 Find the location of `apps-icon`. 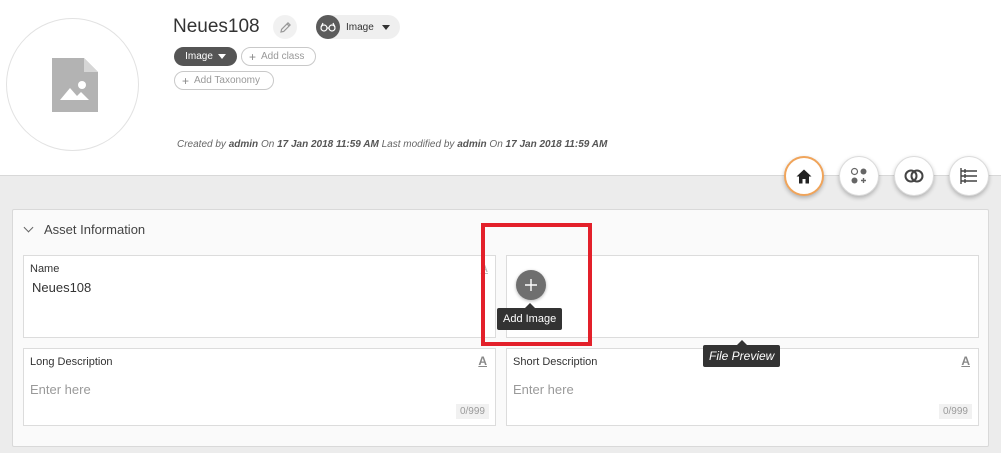

apps-icon is located at coordinates (858, 175).